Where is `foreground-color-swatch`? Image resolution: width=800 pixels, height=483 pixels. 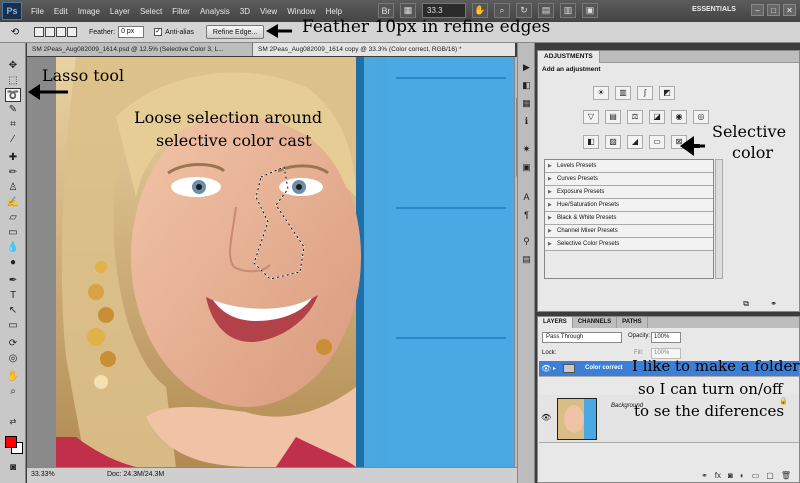
foreground-color-swatch is located at coordinates (11, 442).